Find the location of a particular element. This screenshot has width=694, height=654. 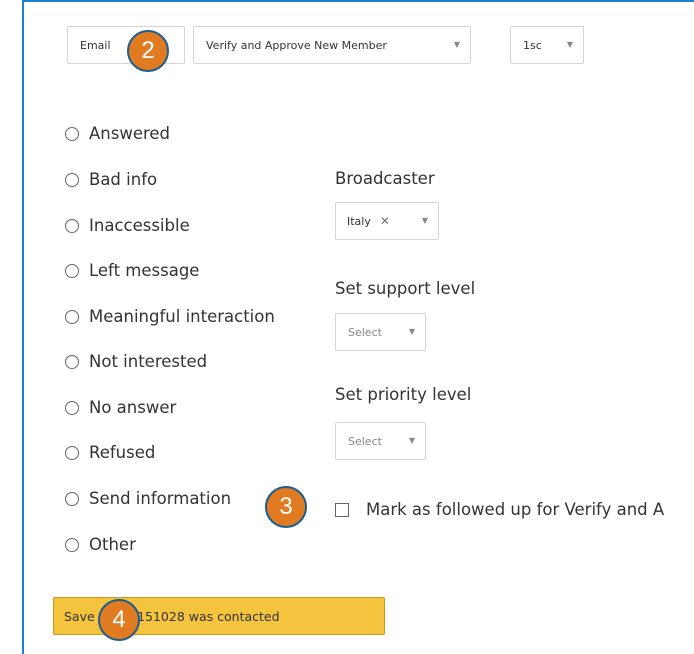

followed-up-option: Mark as followed up for Verify and A is located at coordinates (499, 509).